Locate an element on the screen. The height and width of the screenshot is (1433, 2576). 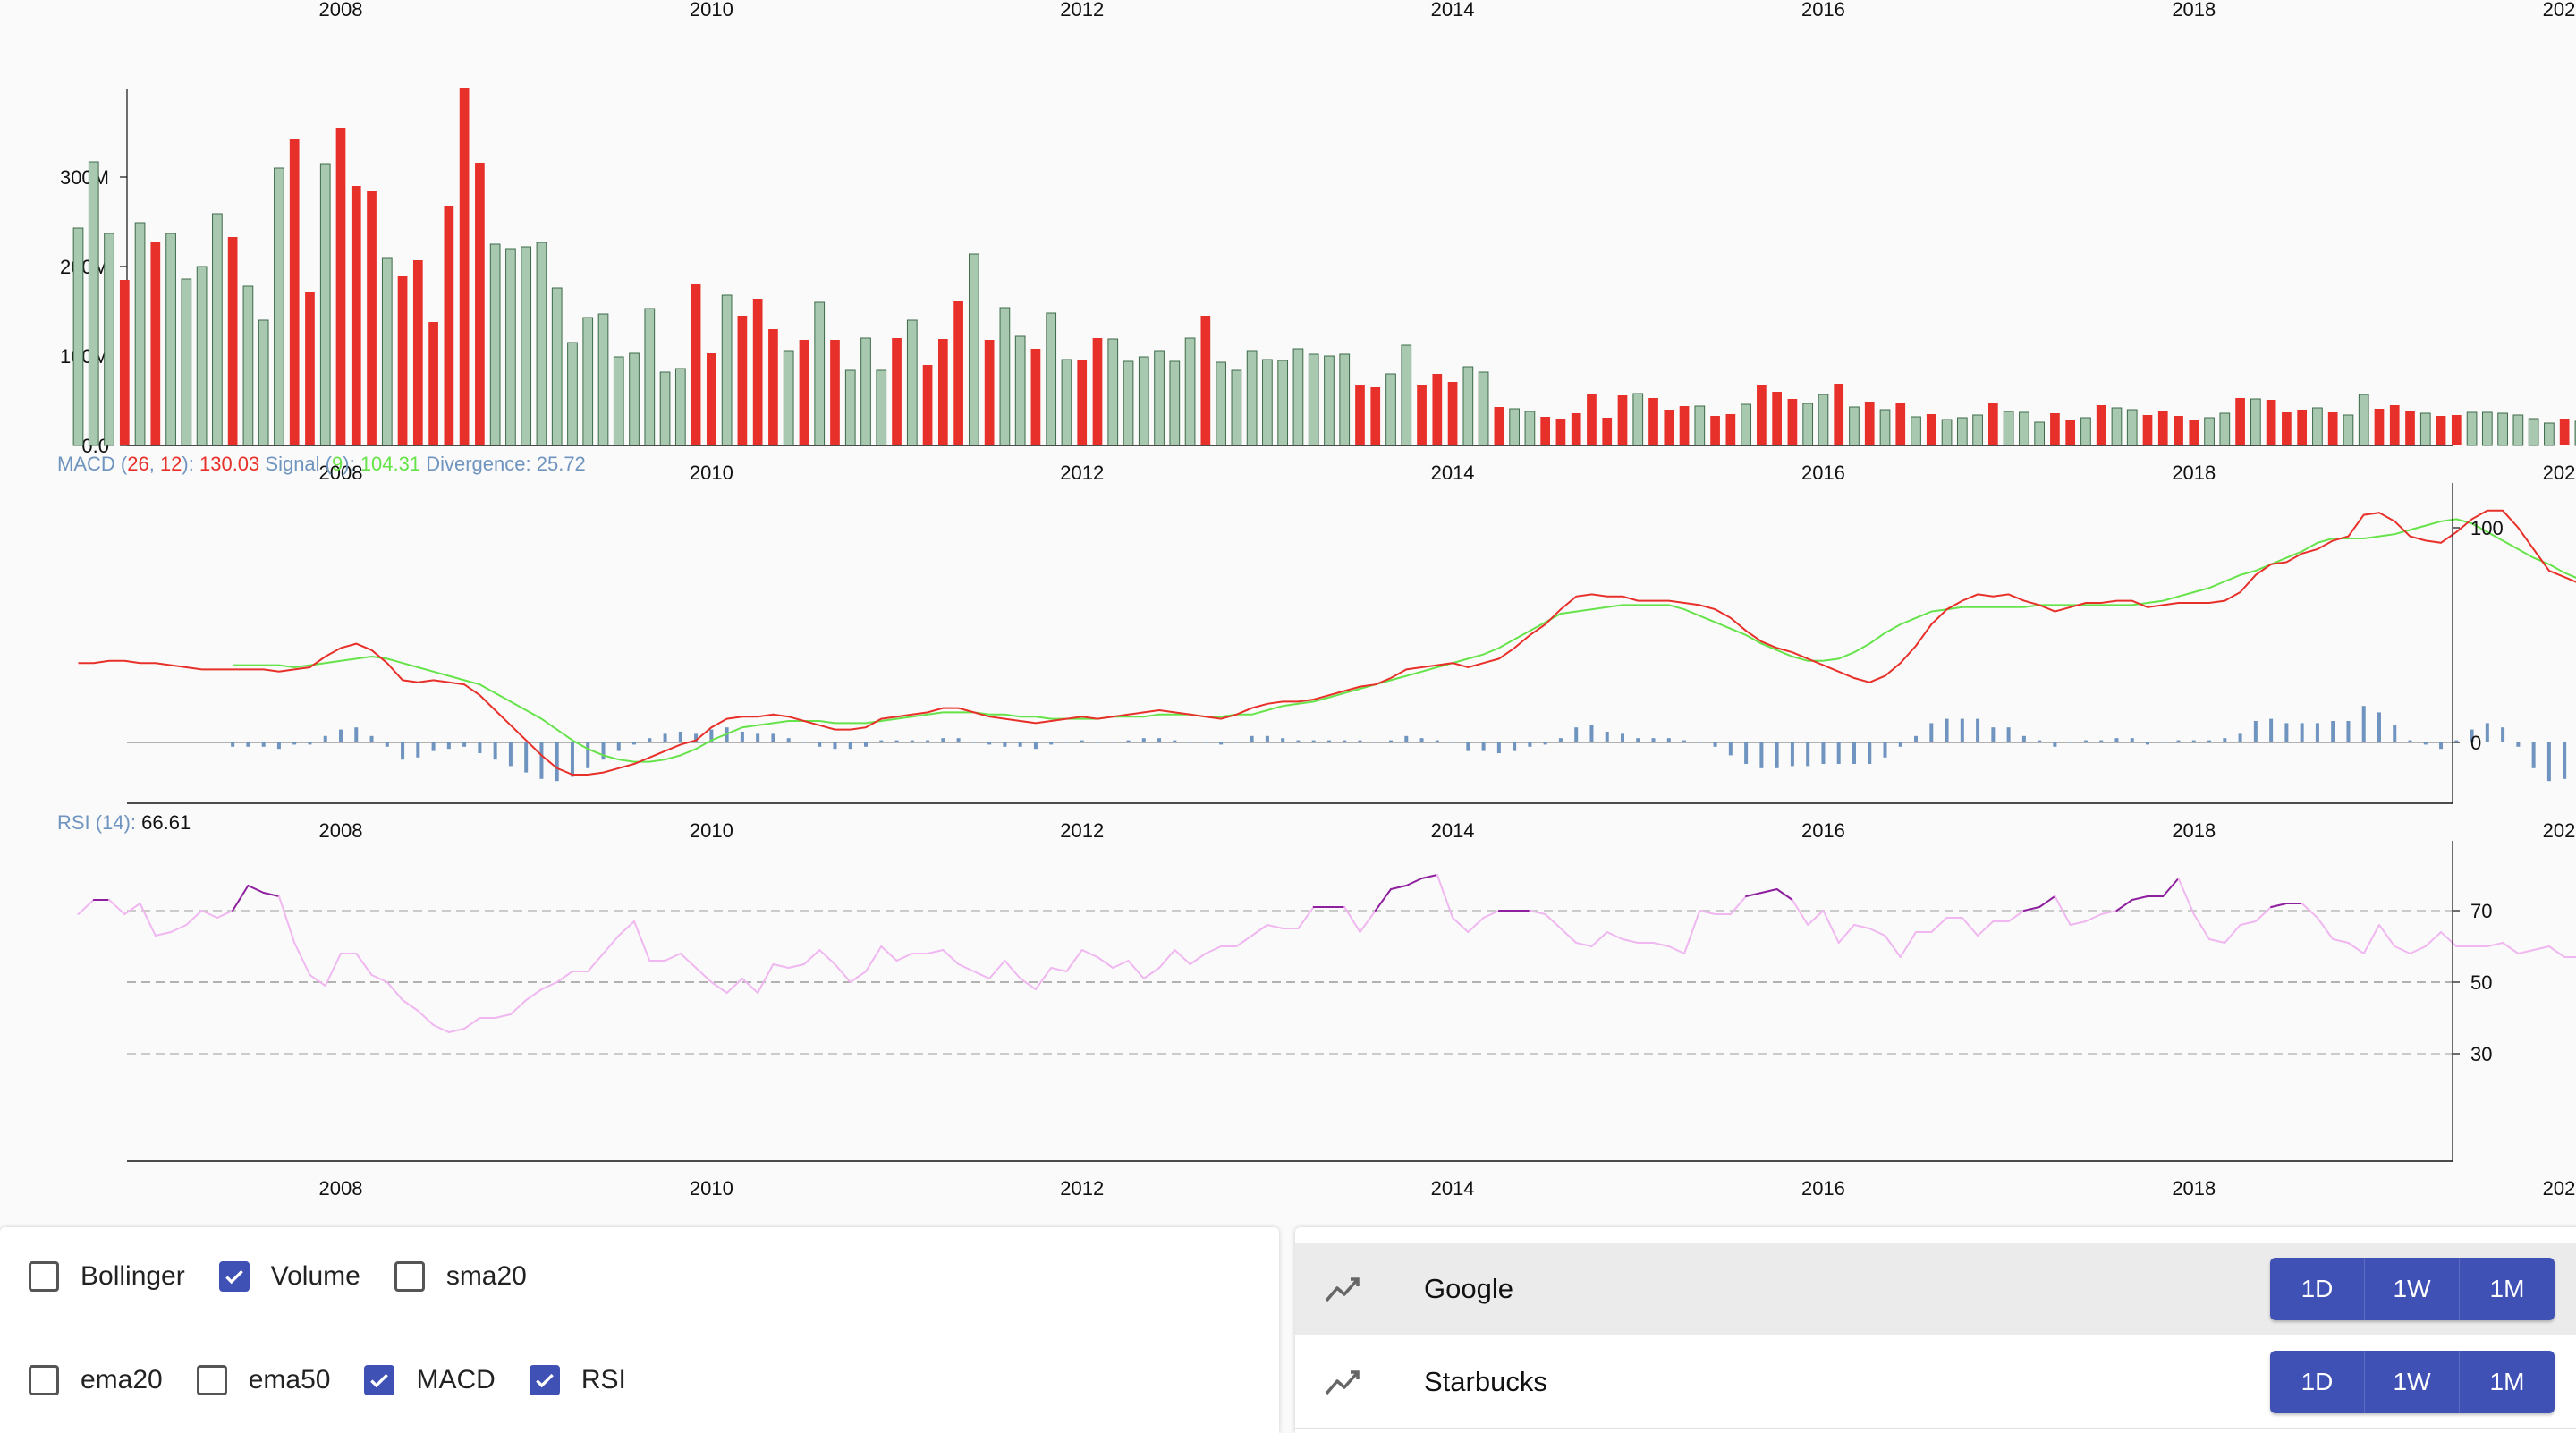
sma20-checkbox-box is located at coordinates (409, 1276).